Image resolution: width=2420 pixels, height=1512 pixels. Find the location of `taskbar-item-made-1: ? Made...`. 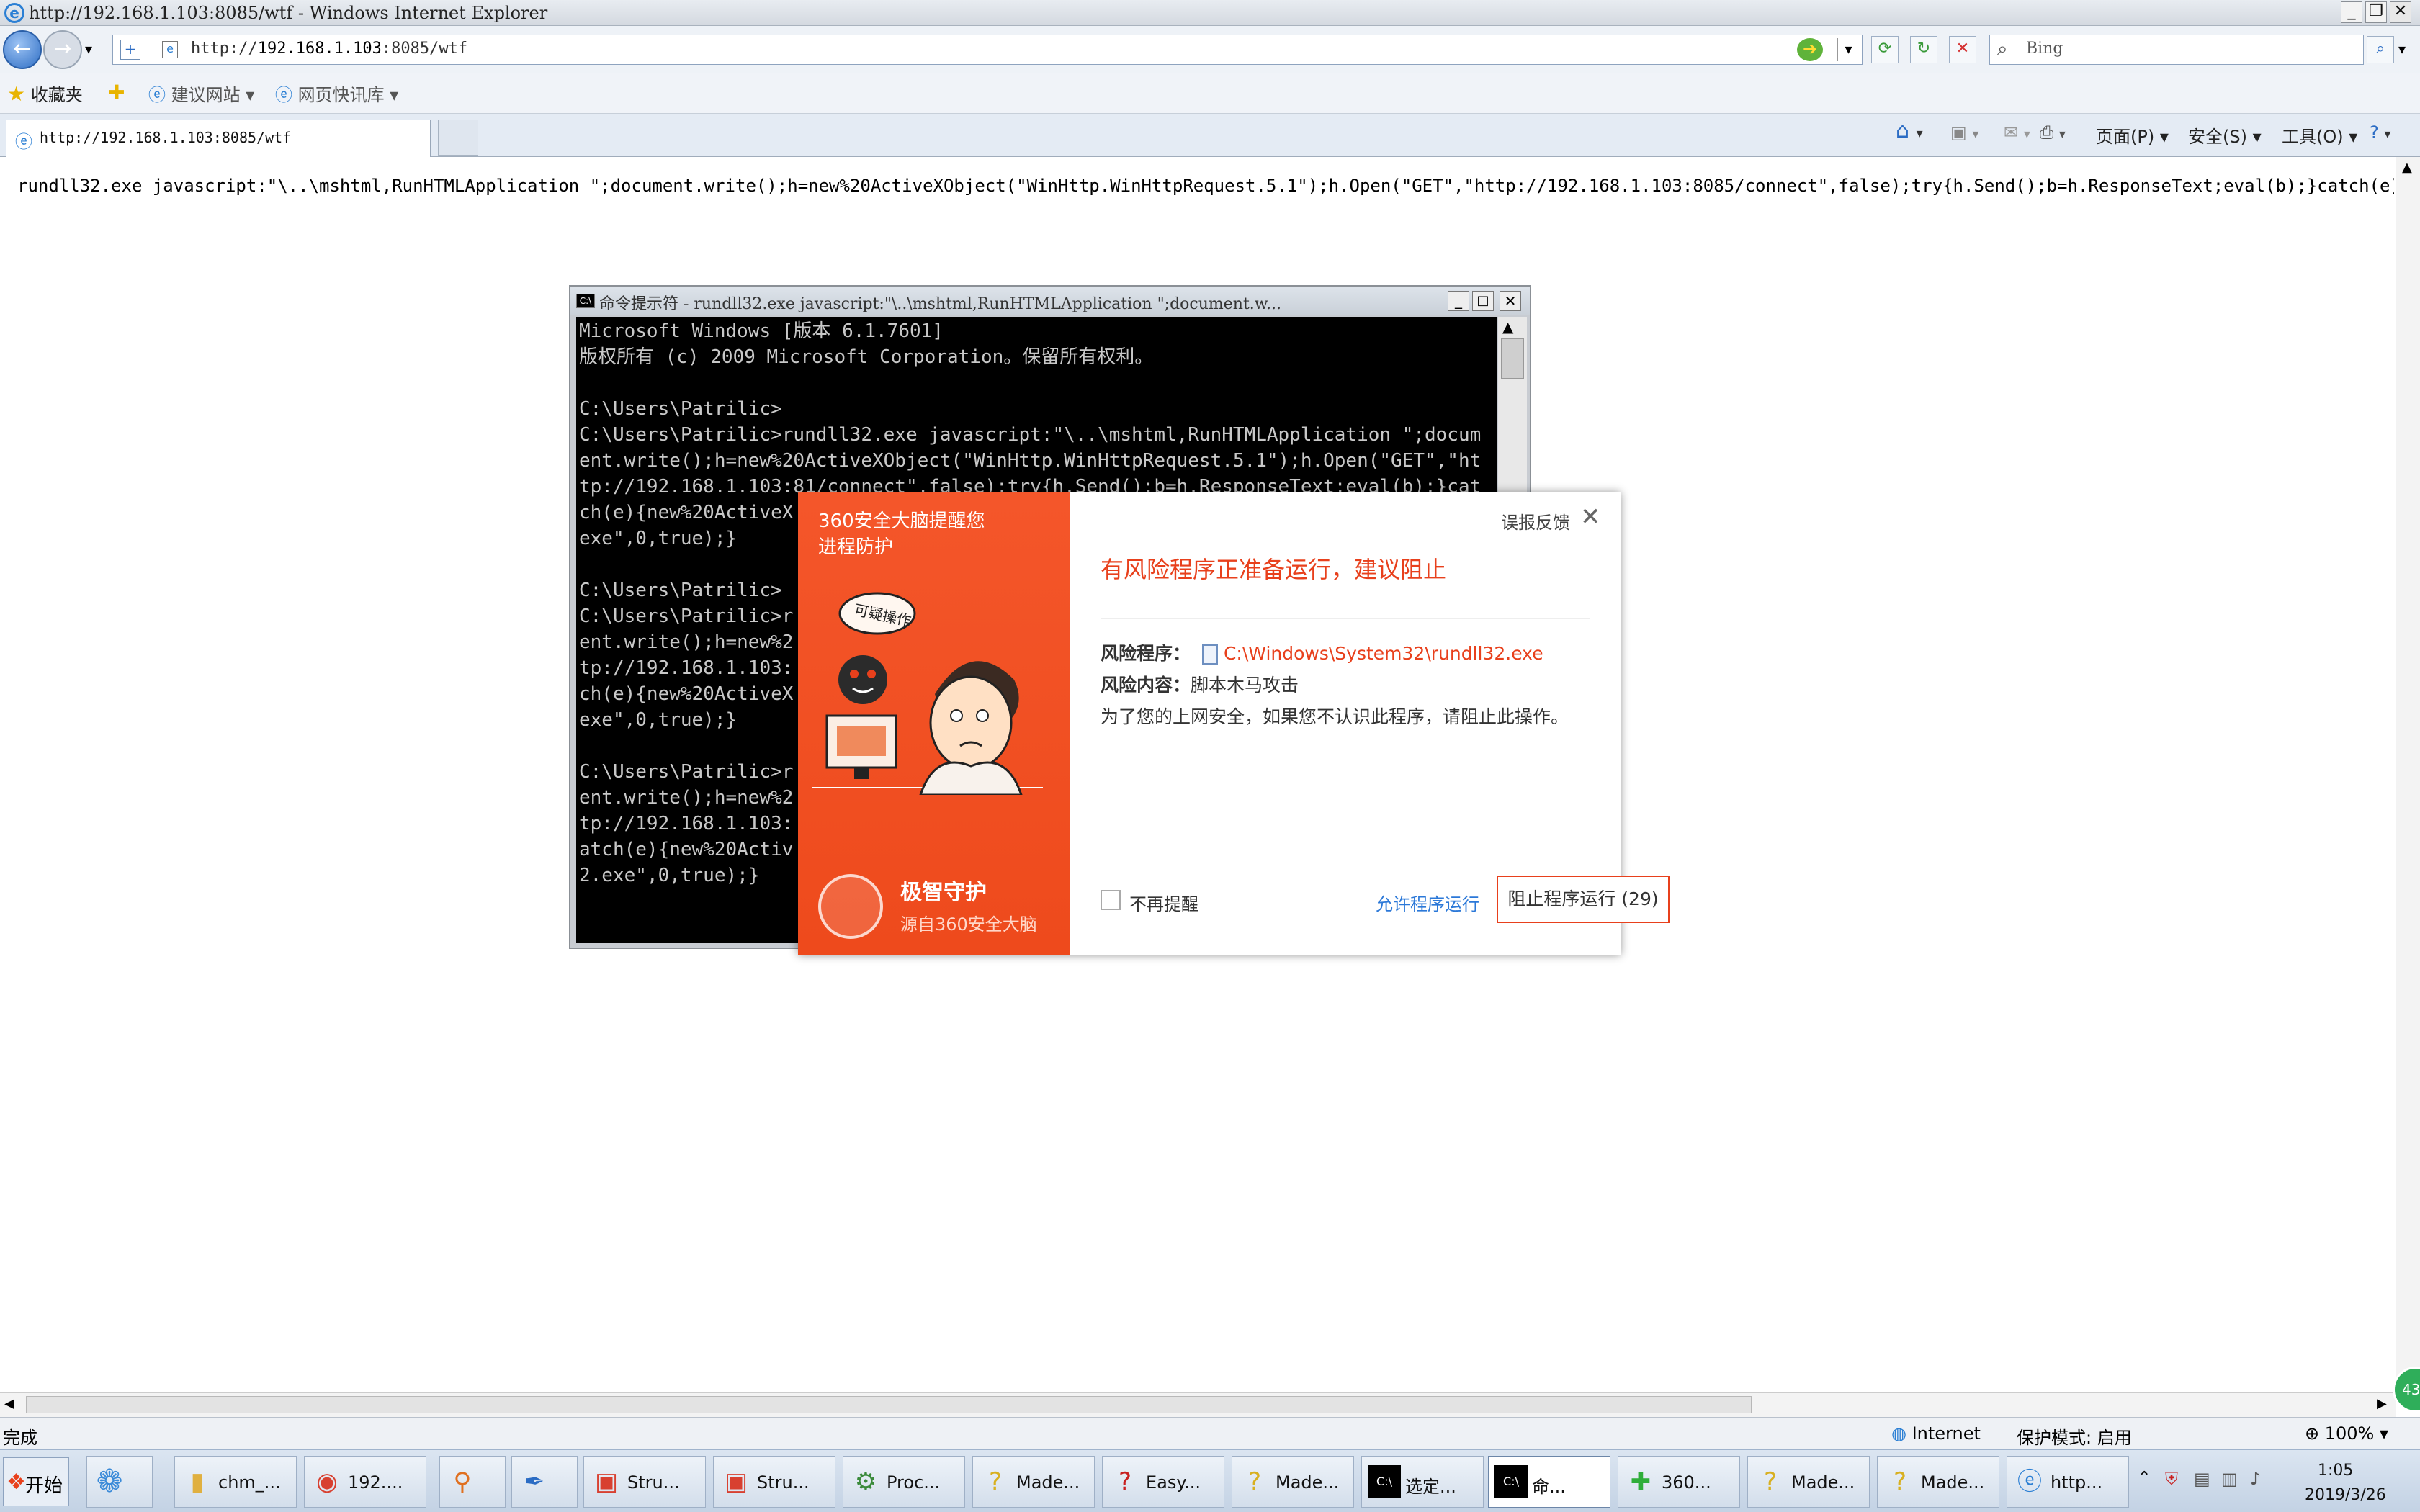

taskbar-item-made-1: ? Made... is located at coordinates (1033, 1482).